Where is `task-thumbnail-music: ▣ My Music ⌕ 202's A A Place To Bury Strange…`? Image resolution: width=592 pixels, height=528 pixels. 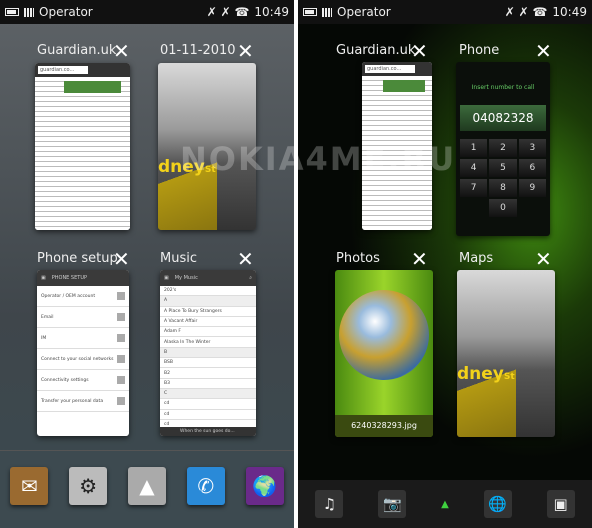 task-thumbnail-music: ▣ My Music ⌕ 202's A A Place To Bury Strange… is located at coordinates (208, 353).